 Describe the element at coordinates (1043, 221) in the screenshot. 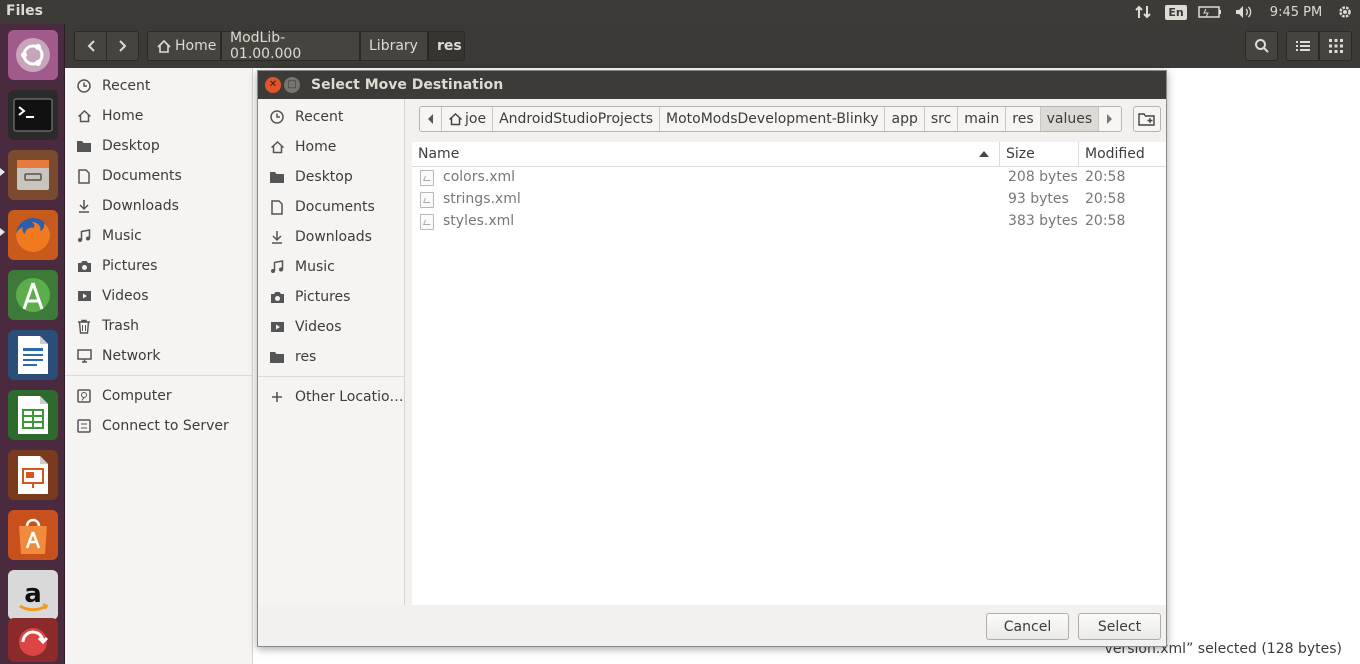

I see `file-size: 383 bytes` at that location.